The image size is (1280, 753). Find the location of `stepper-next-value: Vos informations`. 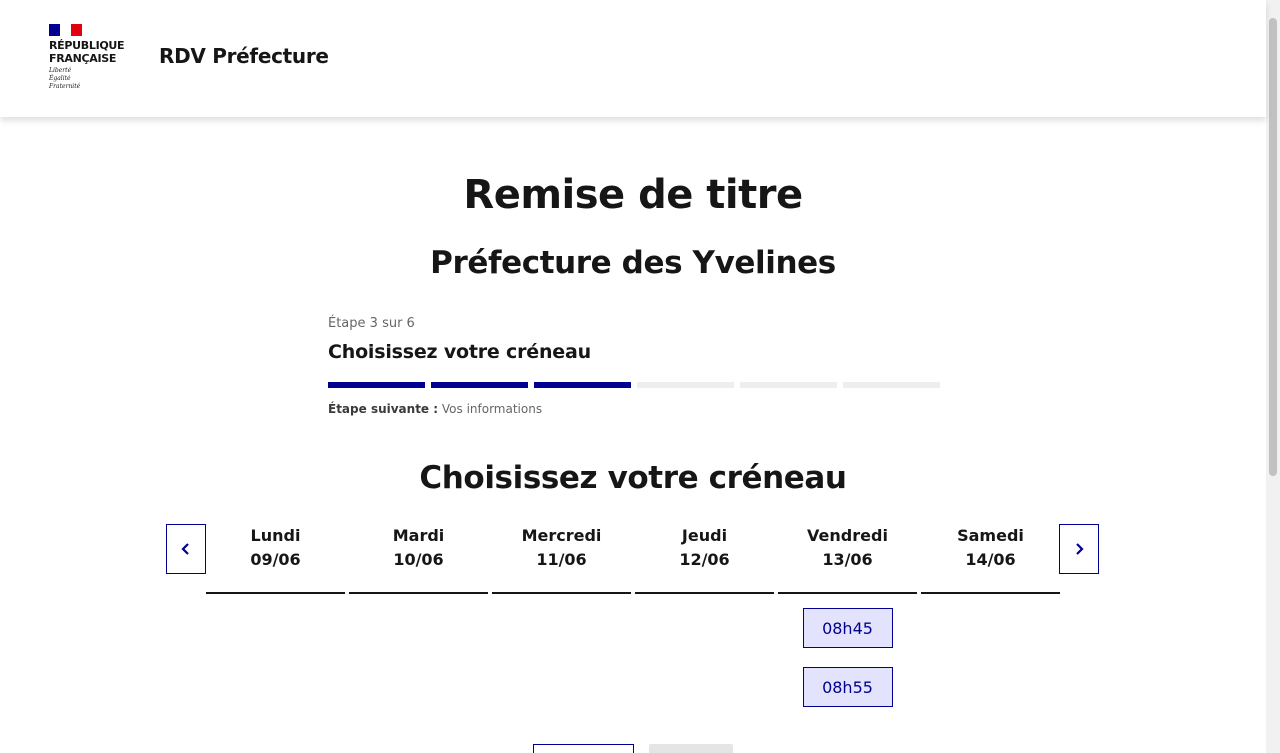

stepper-next-value: Vos informations is located at coordinates (492, 409).